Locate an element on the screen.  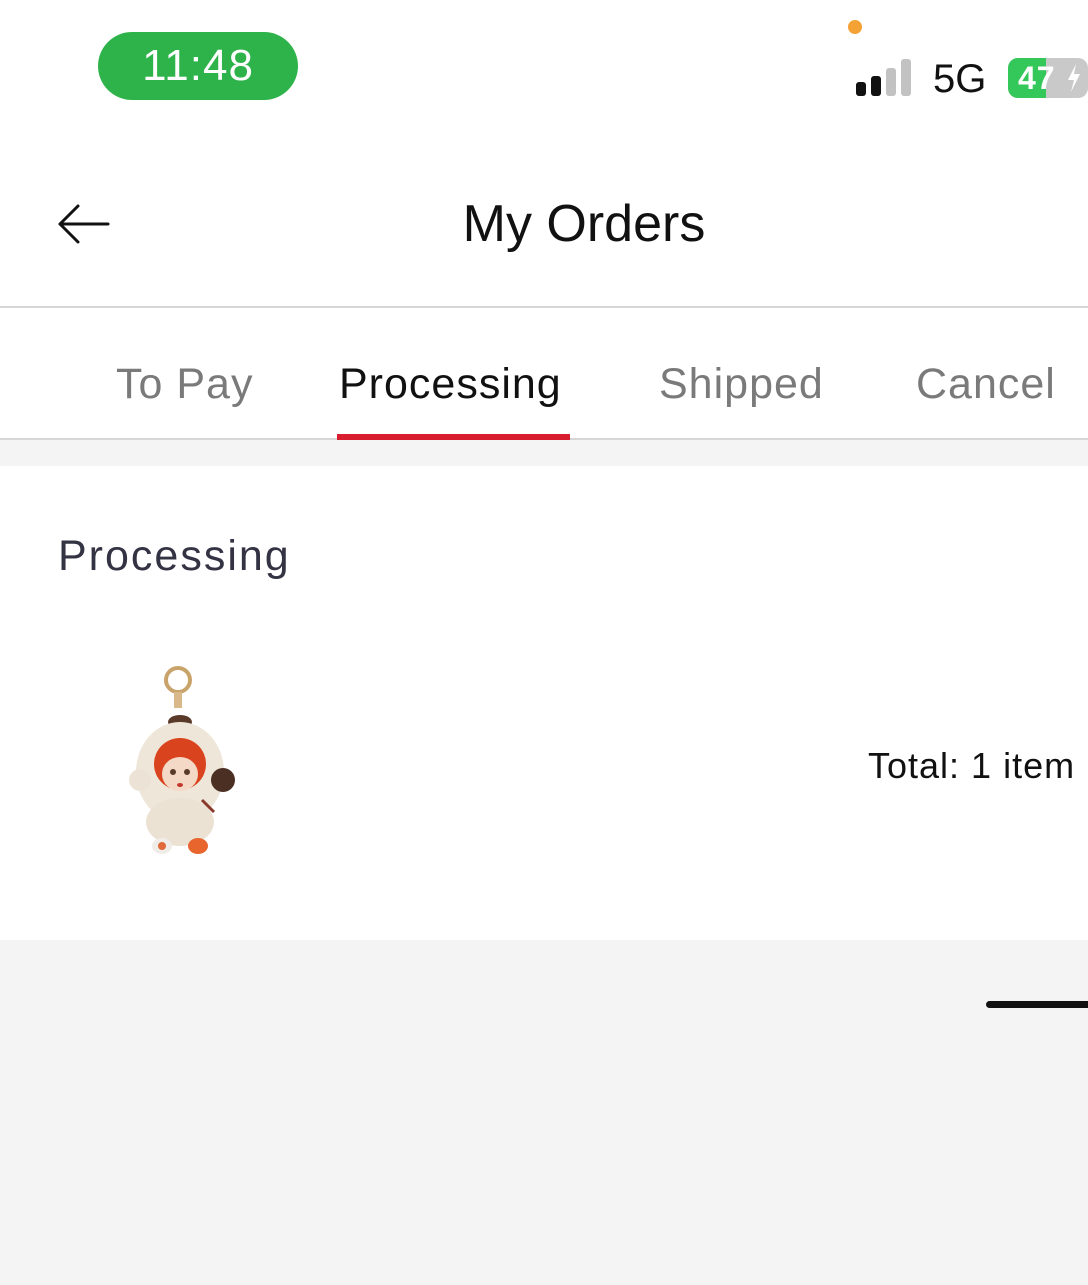
privacy-indicator-dot is located at coordinates (855, 27).